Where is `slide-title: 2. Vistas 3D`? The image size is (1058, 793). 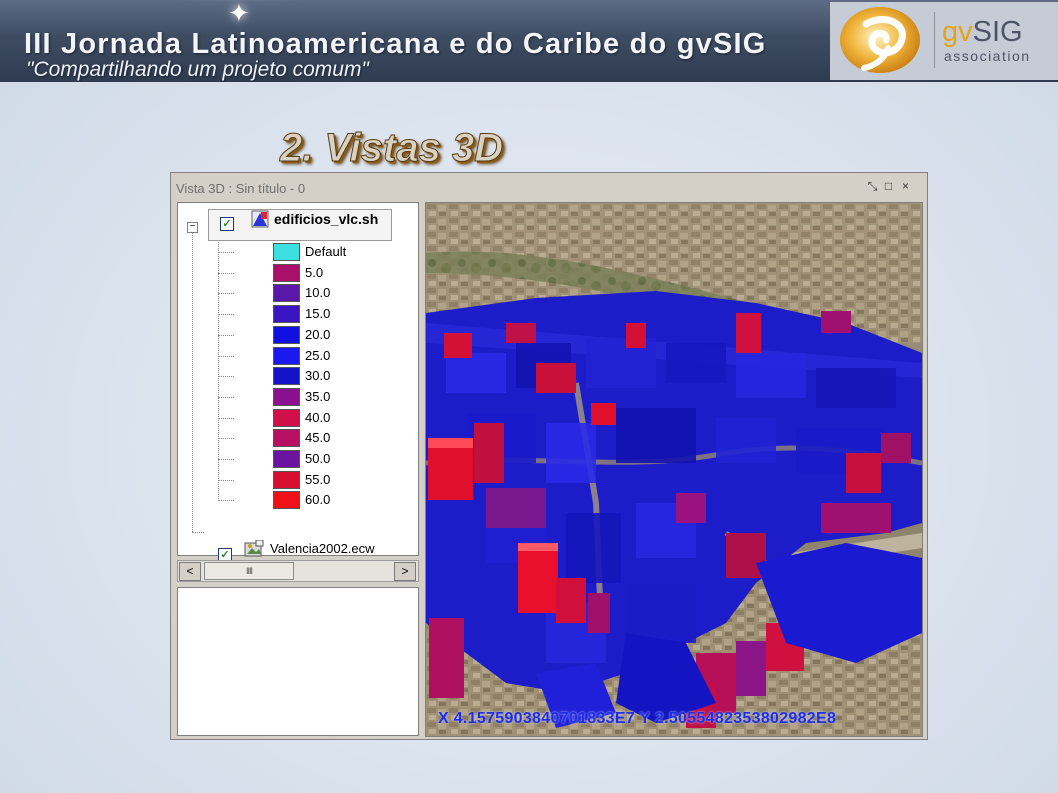 slide-title: 2. Vistas 3D is located at coordinates (391, 148).